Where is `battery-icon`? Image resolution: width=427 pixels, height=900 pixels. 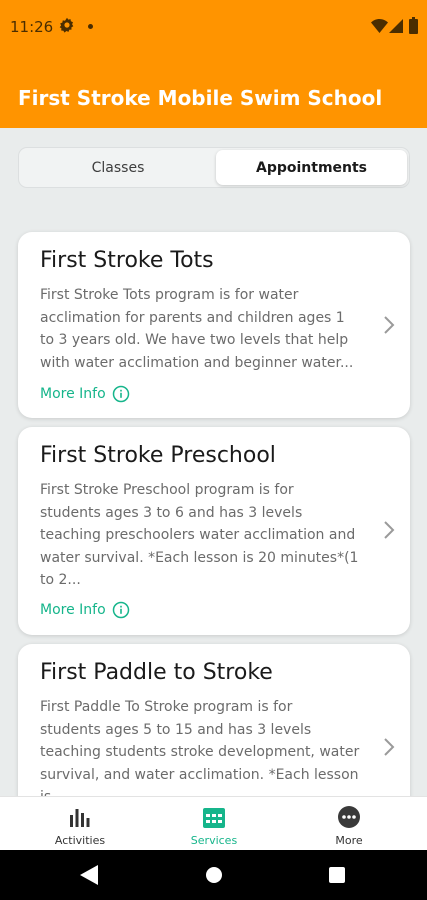 battery-icon is located at coordinates (413, 25).